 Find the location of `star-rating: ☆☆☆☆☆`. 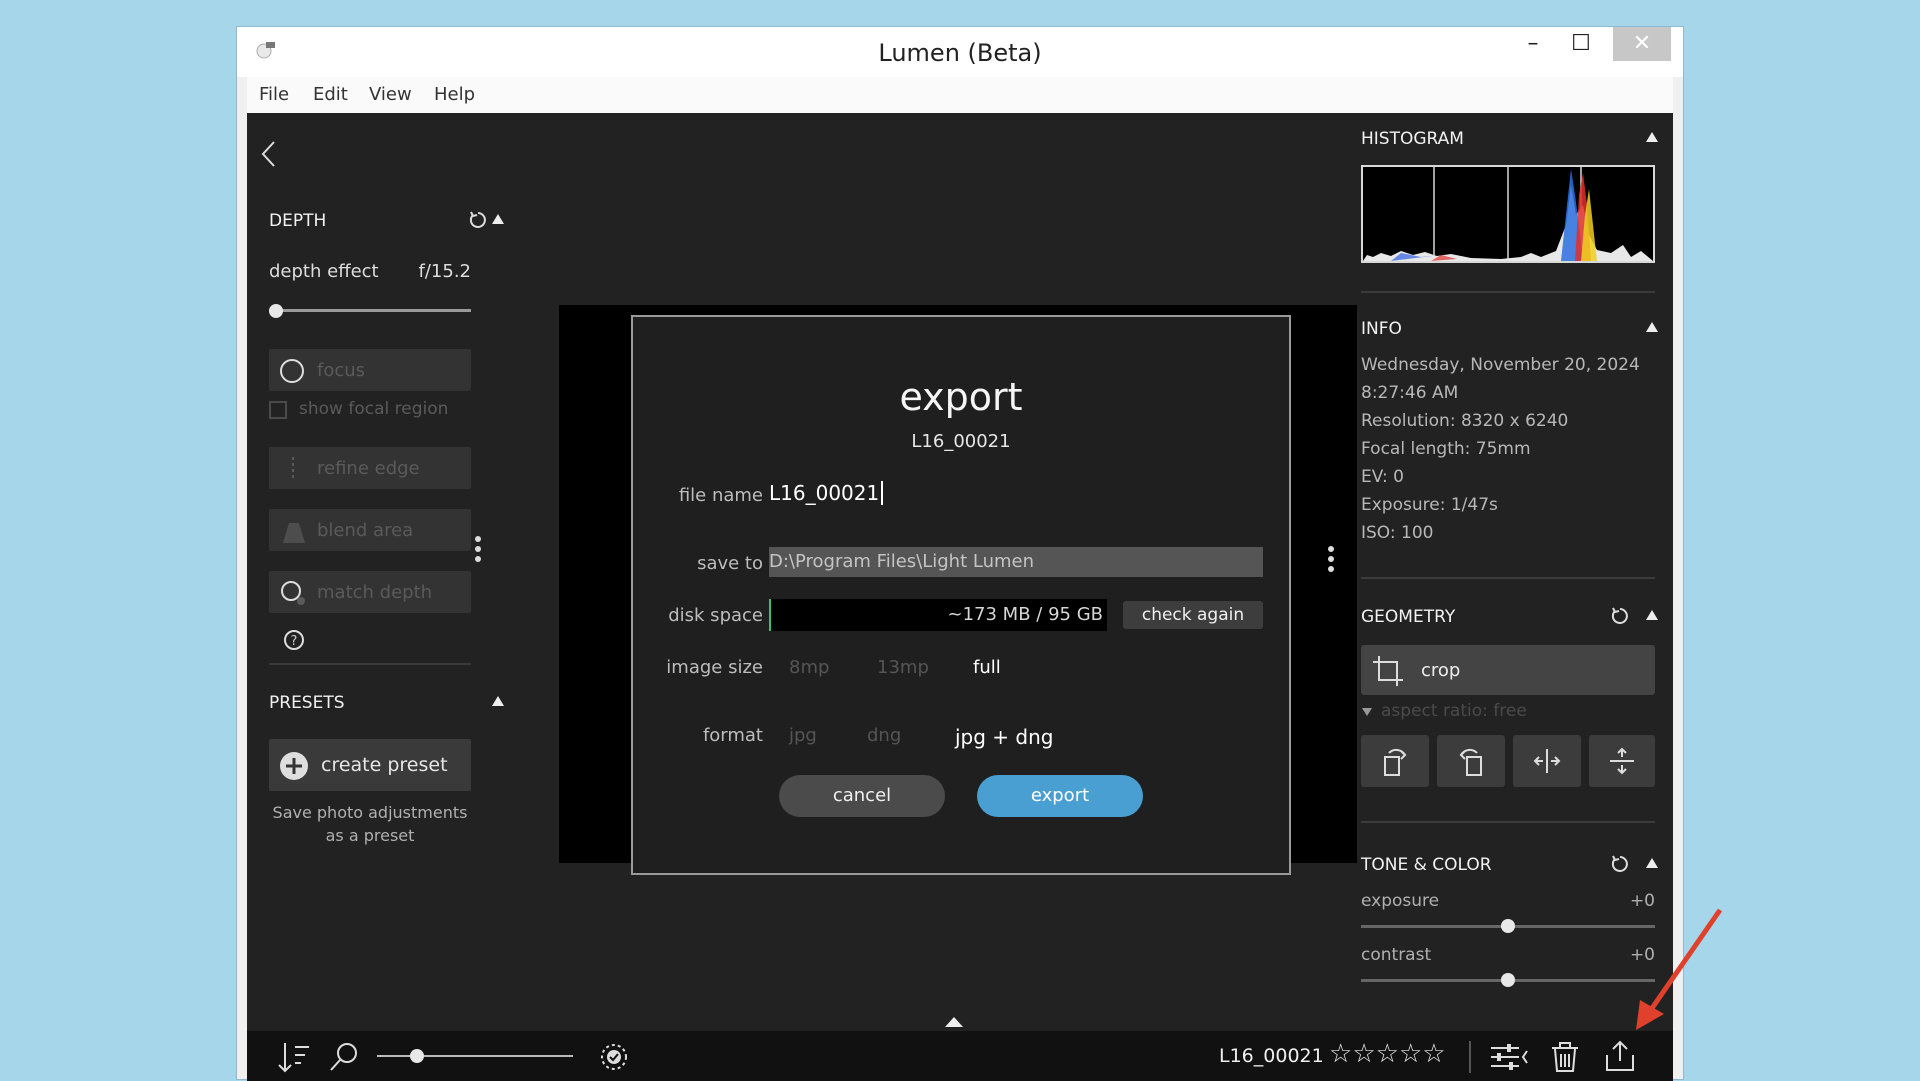

star-rating: ☆☆☆☆☆ is located at coordinates (1387, 1054).